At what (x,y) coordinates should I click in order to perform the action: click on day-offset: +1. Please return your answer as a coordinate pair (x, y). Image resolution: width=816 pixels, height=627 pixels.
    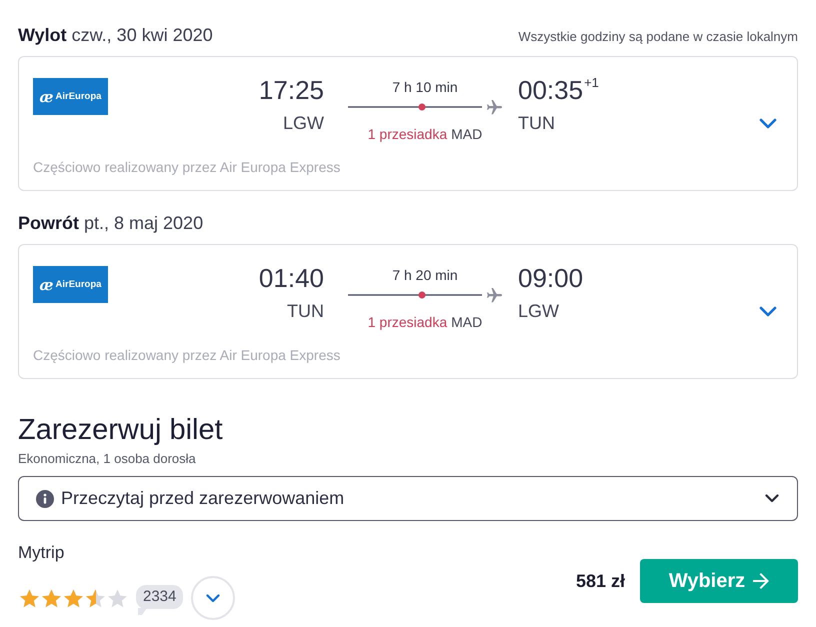
    Looking at the image, I should click on (591, 83).